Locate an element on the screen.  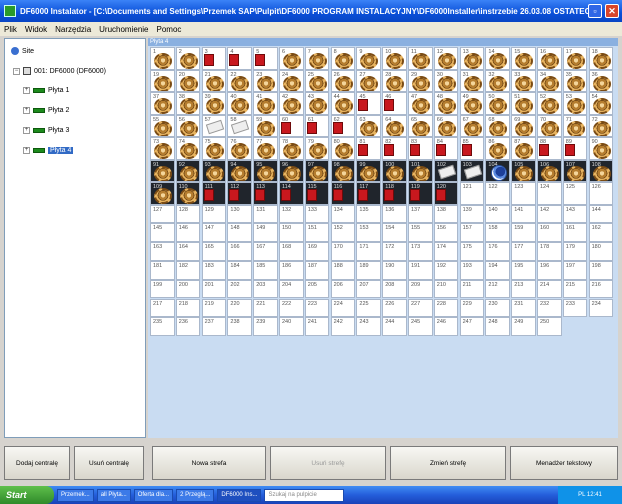
grid-cell: 155 is located at coordinates (420, 233).